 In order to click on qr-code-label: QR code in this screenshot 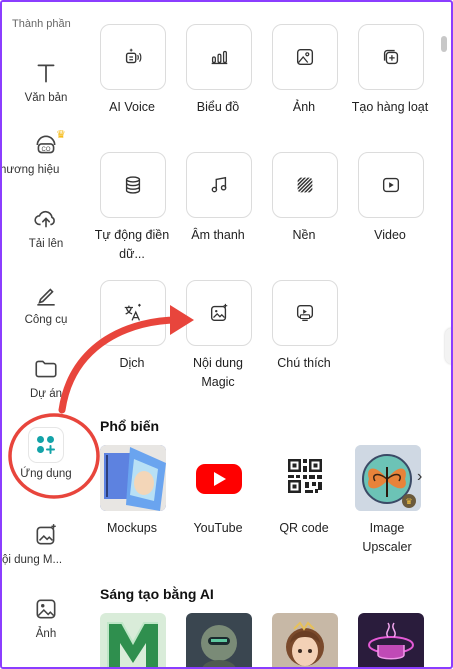, I will do `click(304, 528)`.